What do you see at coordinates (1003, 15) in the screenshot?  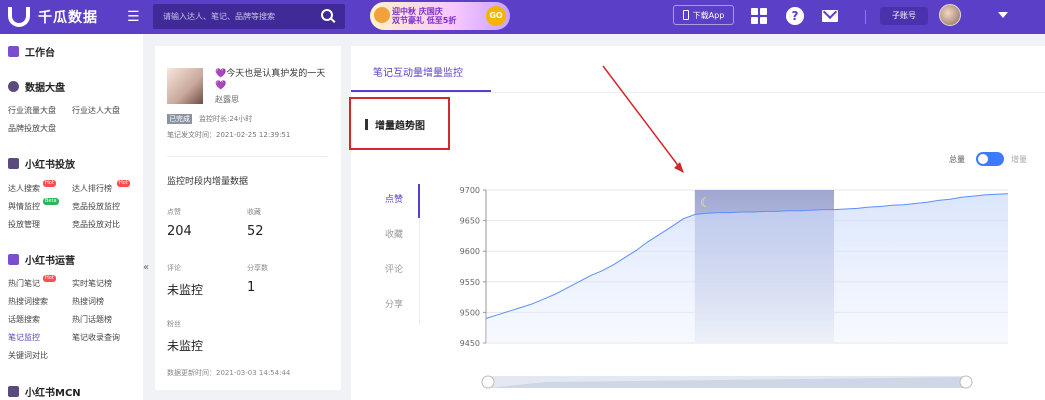 I see `caret-down-icon` at bounding box center [1003, 15].